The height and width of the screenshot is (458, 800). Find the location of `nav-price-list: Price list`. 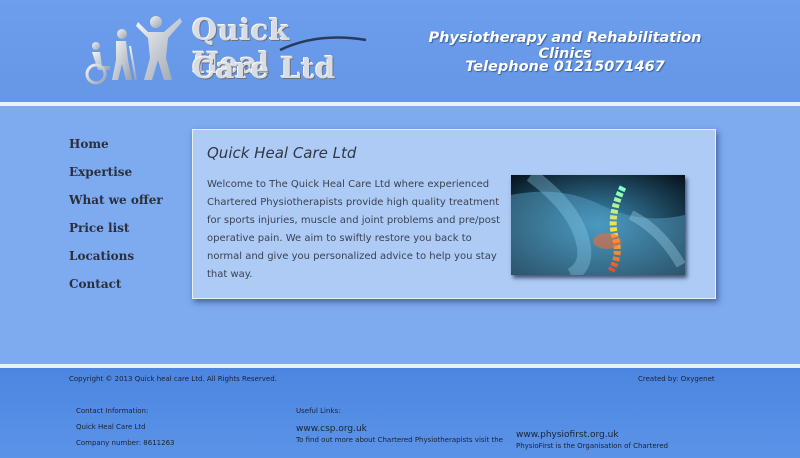

nav-price-list: Price list is located at coordinates (116, 233).